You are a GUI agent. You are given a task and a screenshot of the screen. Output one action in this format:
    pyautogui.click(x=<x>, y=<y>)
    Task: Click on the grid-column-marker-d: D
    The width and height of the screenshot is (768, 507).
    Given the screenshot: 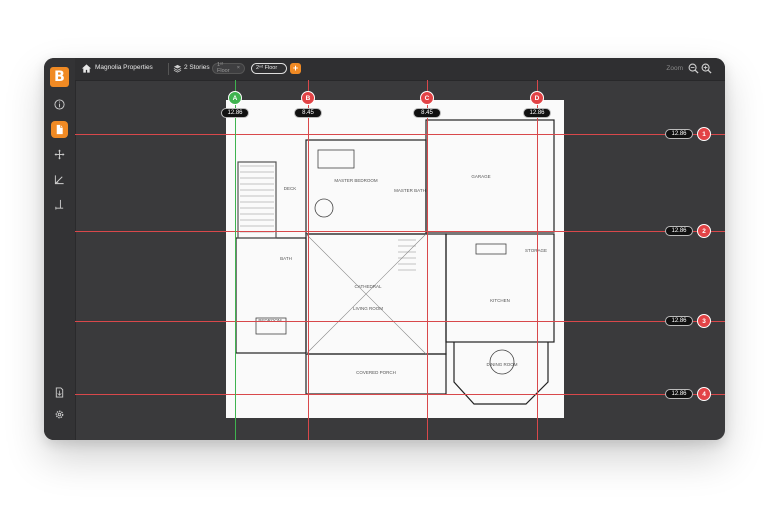 What is the action you would take?
    pyautogui.click(x=537, y=98)
    